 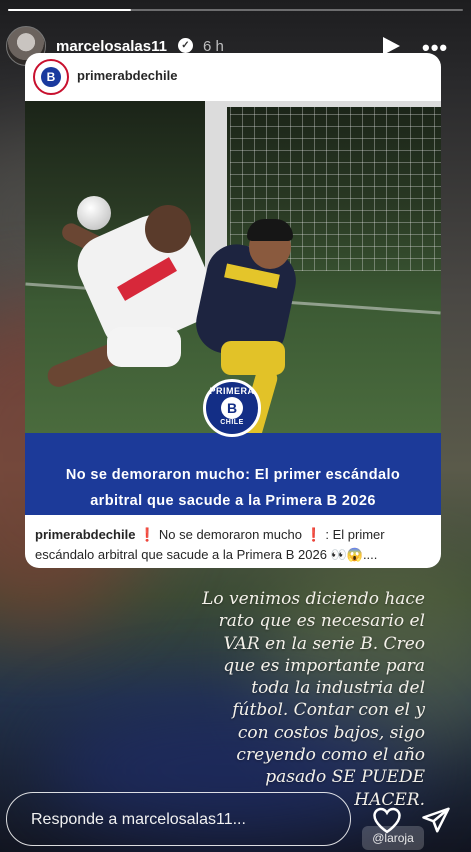 What do you see at coordinates (69, 10) in the screenshot?
I see `story-progress-fill` at bounding box center [69, 10].